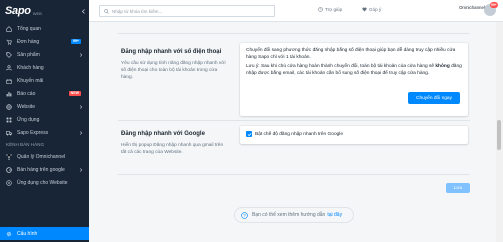 The height and width of the screenshot is (242, 503). Describe the element at coordinates (9, 54) in the screenshot. I see `tag-icon` at that location.